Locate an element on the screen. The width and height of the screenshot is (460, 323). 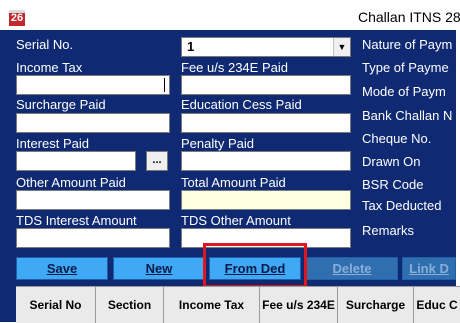
penalty-label: Penalty Paid is located at coordinates (217, 143).